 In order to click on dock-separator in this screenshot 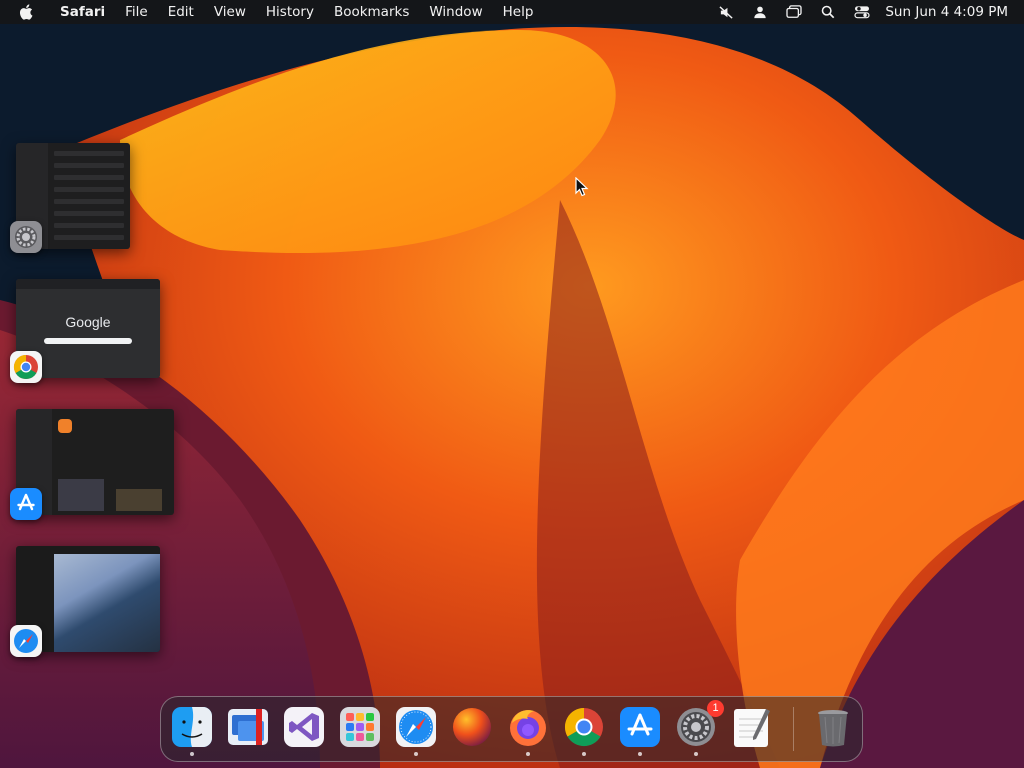, I will do `click(793, 729)`.